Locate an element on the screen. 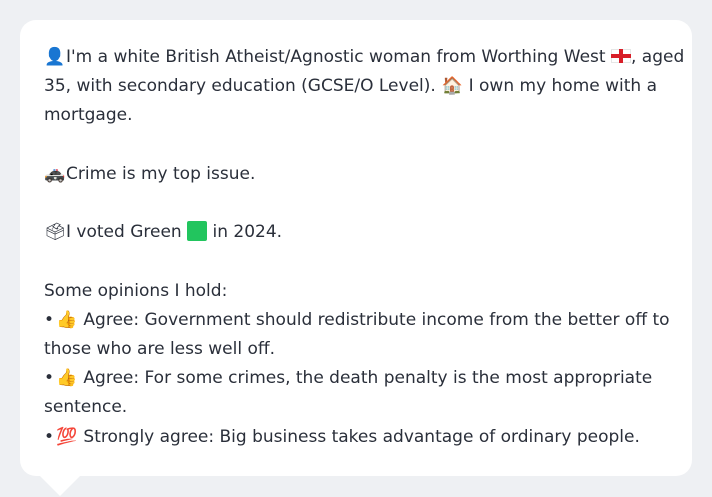 This screenshot has width=712, height=497. person-icon: 👤 is located at coordinates (55, 57).